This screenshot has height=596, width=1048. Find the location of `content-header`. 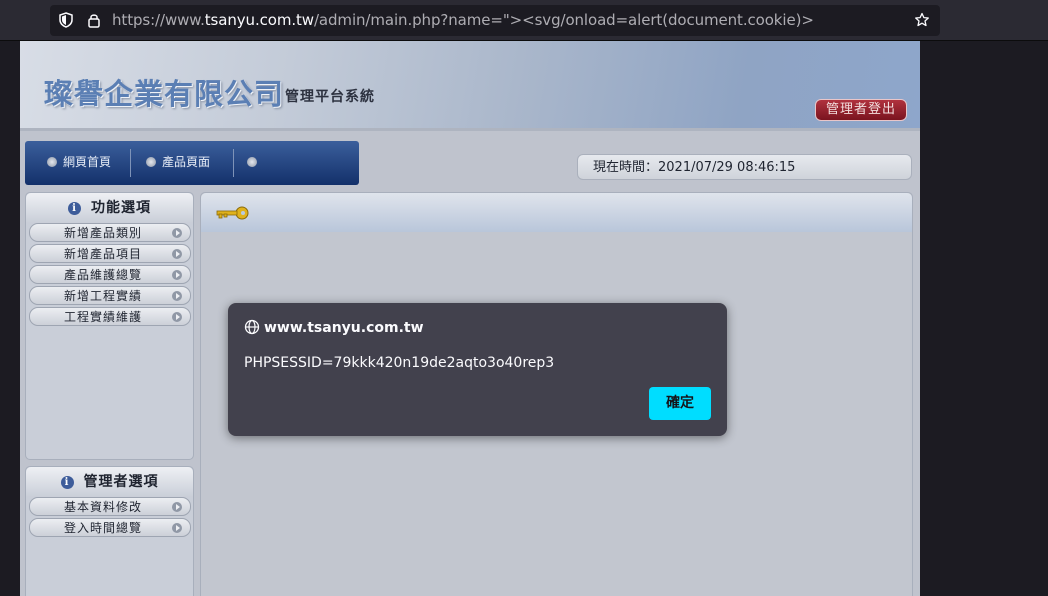

content-header is located at coordinates (556, 212).